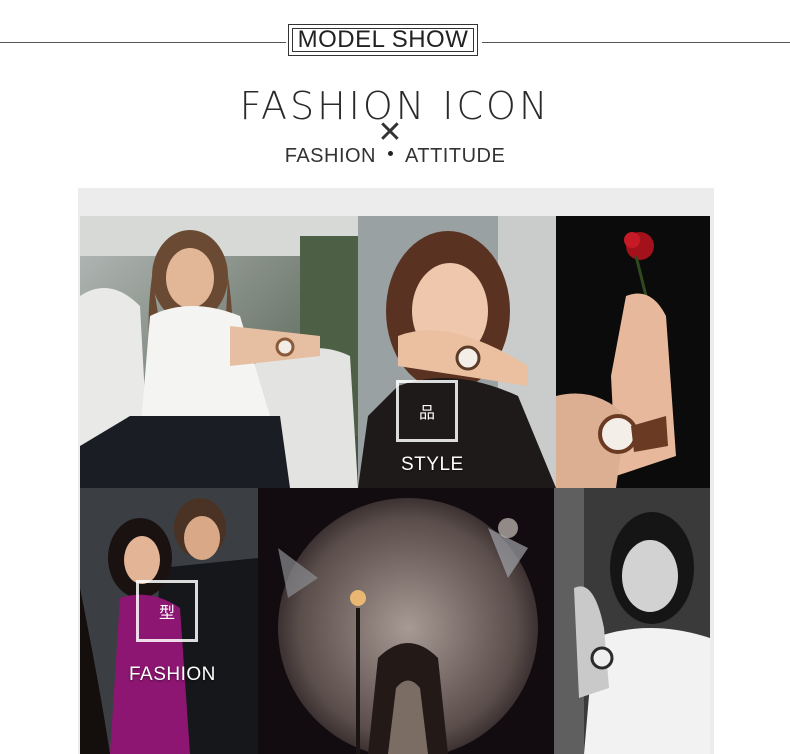 This screenshot has height=754, width=790. Describe the element at coordinates (632, 621) in the screenshot. I see `photo-woman-bw` at that location.